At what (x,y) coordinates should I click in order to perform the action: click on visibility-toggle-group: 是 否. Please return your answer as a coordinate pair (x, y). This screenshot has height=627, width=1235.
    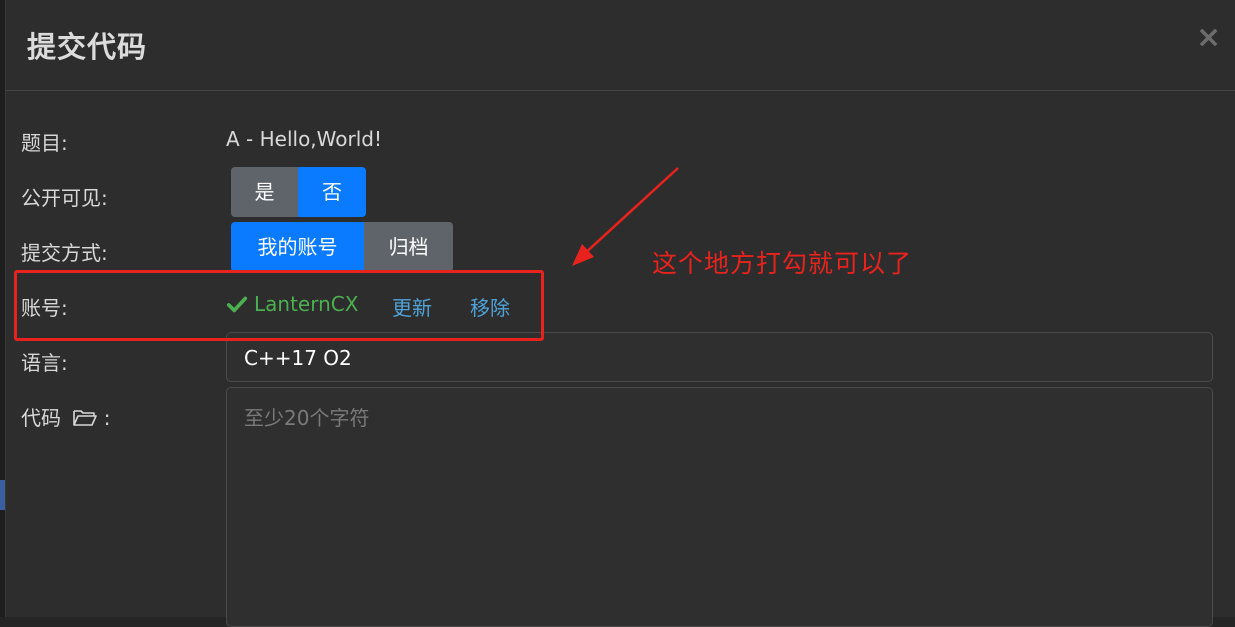
    Looking at the image, I should click on (298, 192).